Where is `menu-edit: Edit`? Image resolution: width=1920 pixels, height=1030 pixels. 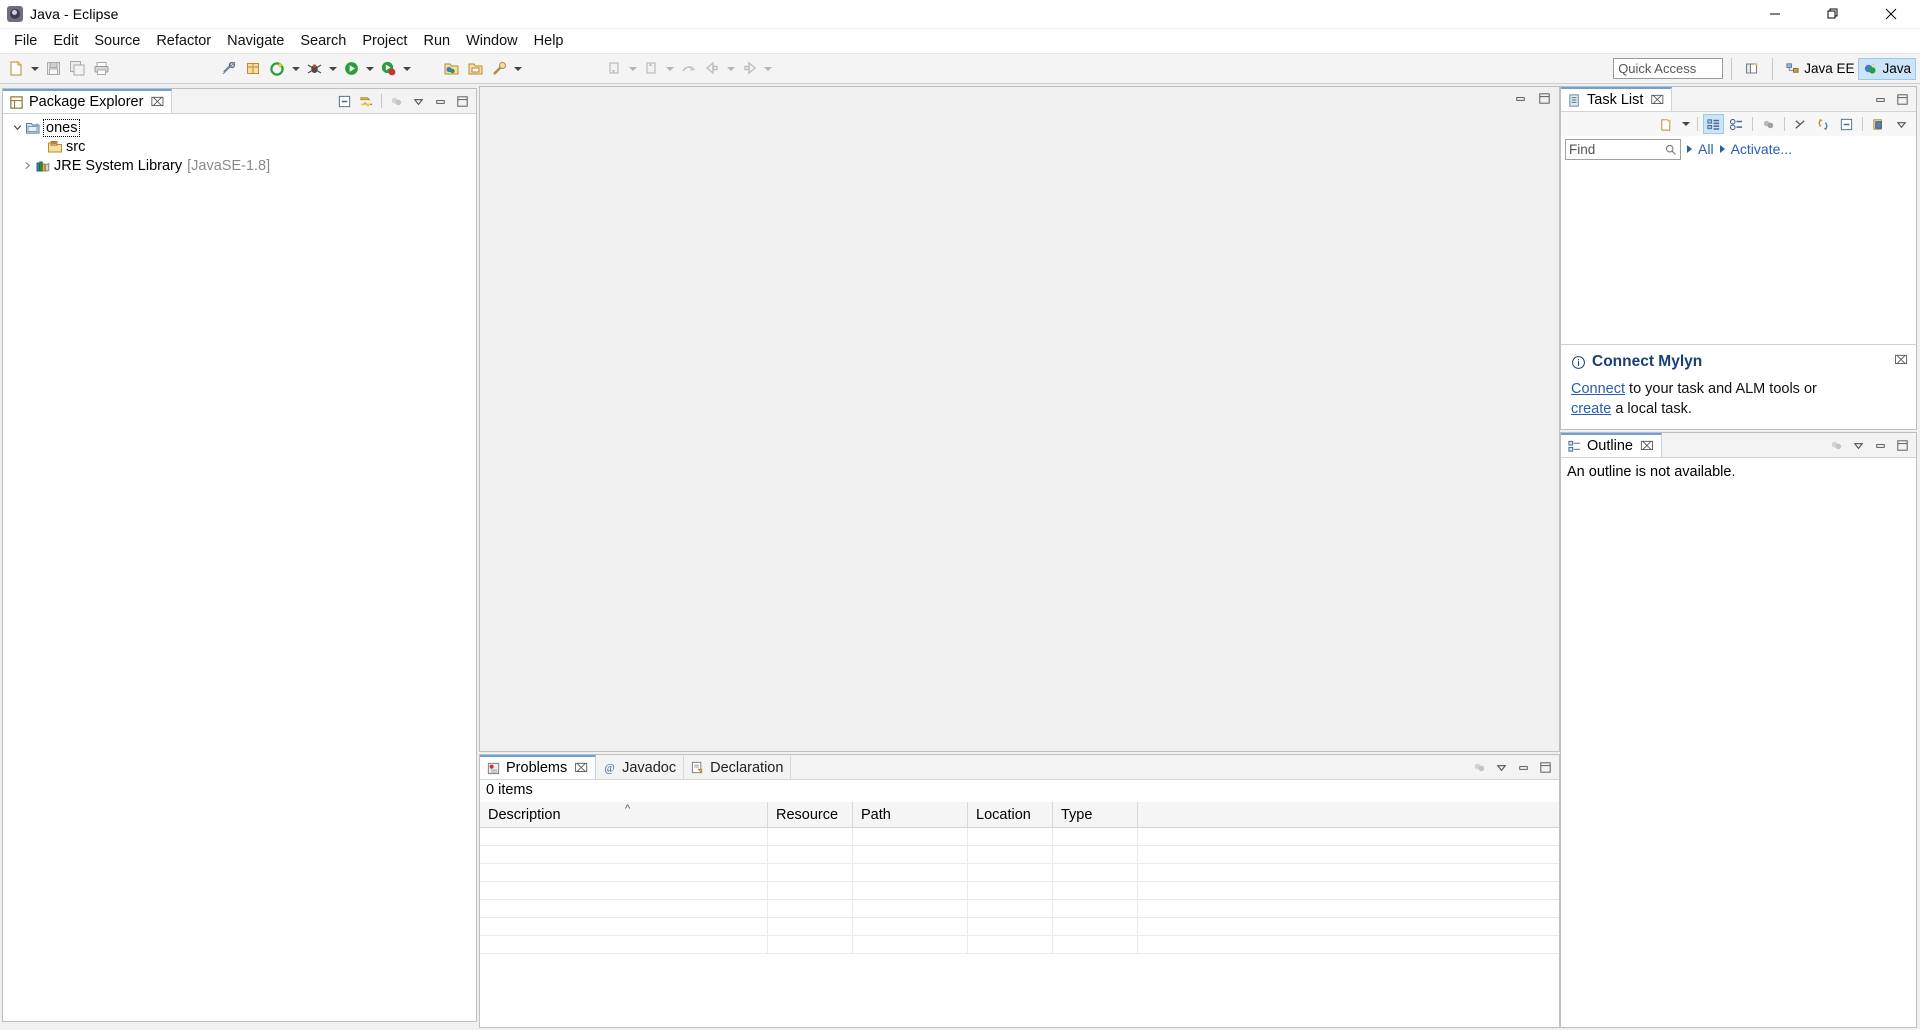
menu-edit: Edit is located at coordinates (65, 41).